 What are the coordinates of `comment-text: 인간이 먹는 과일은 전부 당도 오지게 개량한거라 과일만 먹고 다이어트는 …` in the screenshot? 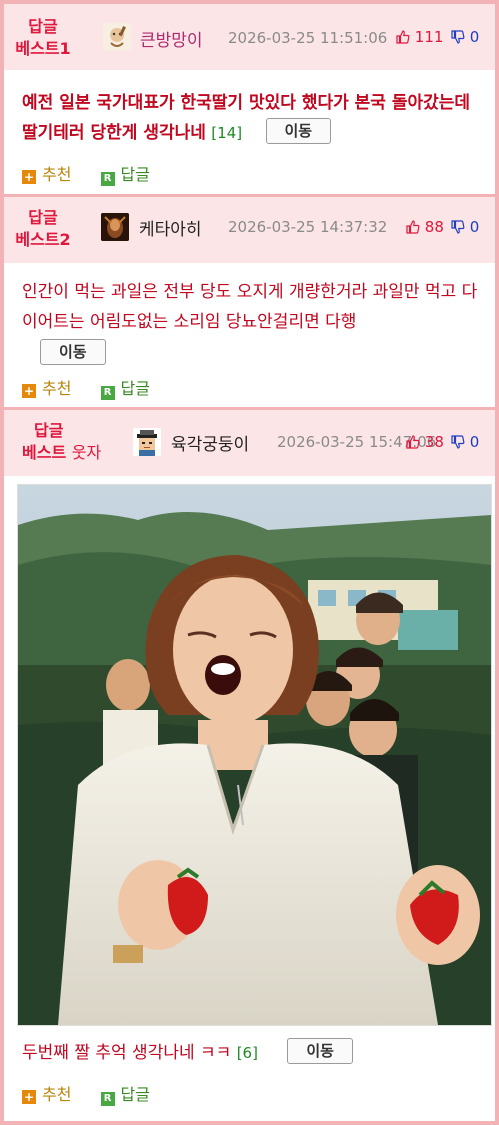 It's located at (250, 307).